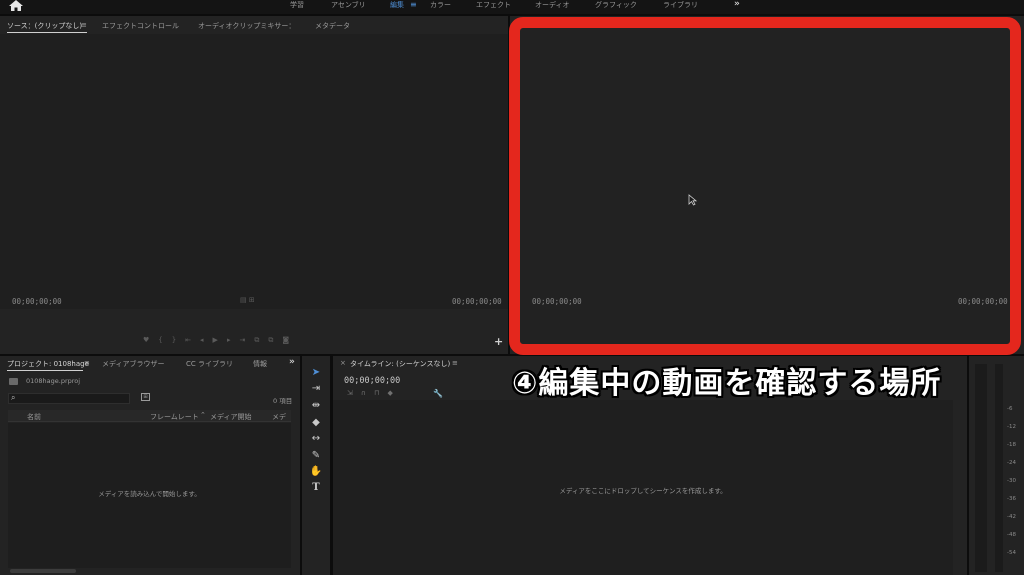 This screenshot has width=1024, height=575. Describe the element at coordinates (53, 381) in the screenshot. I see `project-file-name: 0108hage.prproj` at that location.